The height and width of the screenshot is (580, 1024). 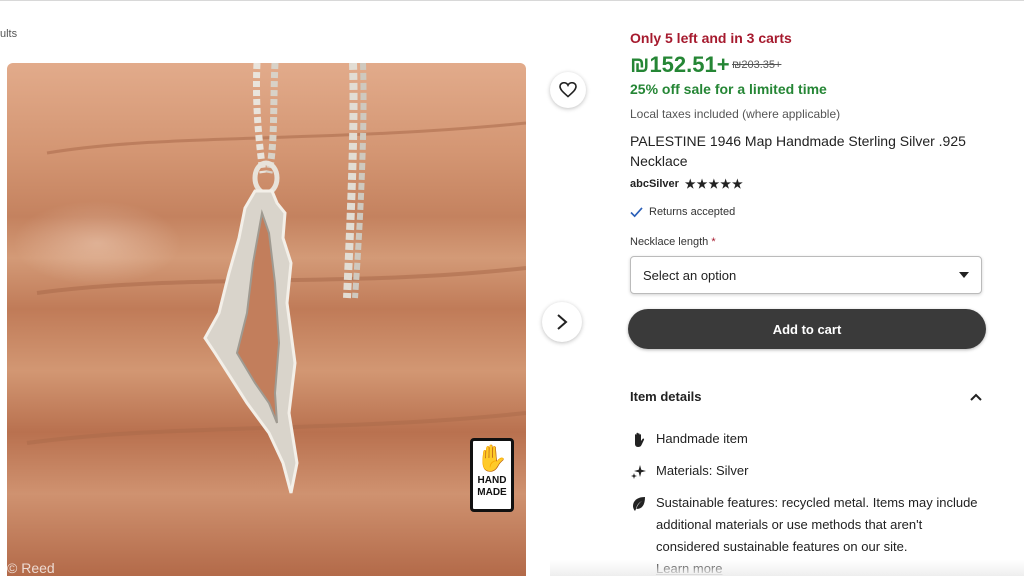 What do you see at coordinates (654, 184) in the screenshot?
I see `shop-name-link: abcSilver` at bounding box center [654, 184].